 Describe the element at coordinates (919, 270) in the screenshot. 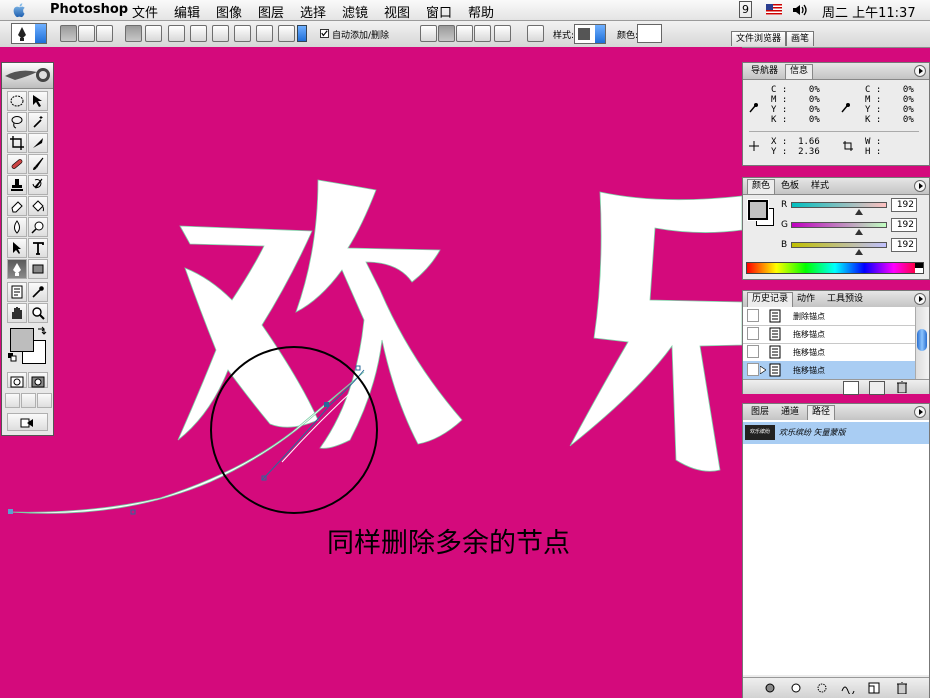

I see `white-swatch` at that location.